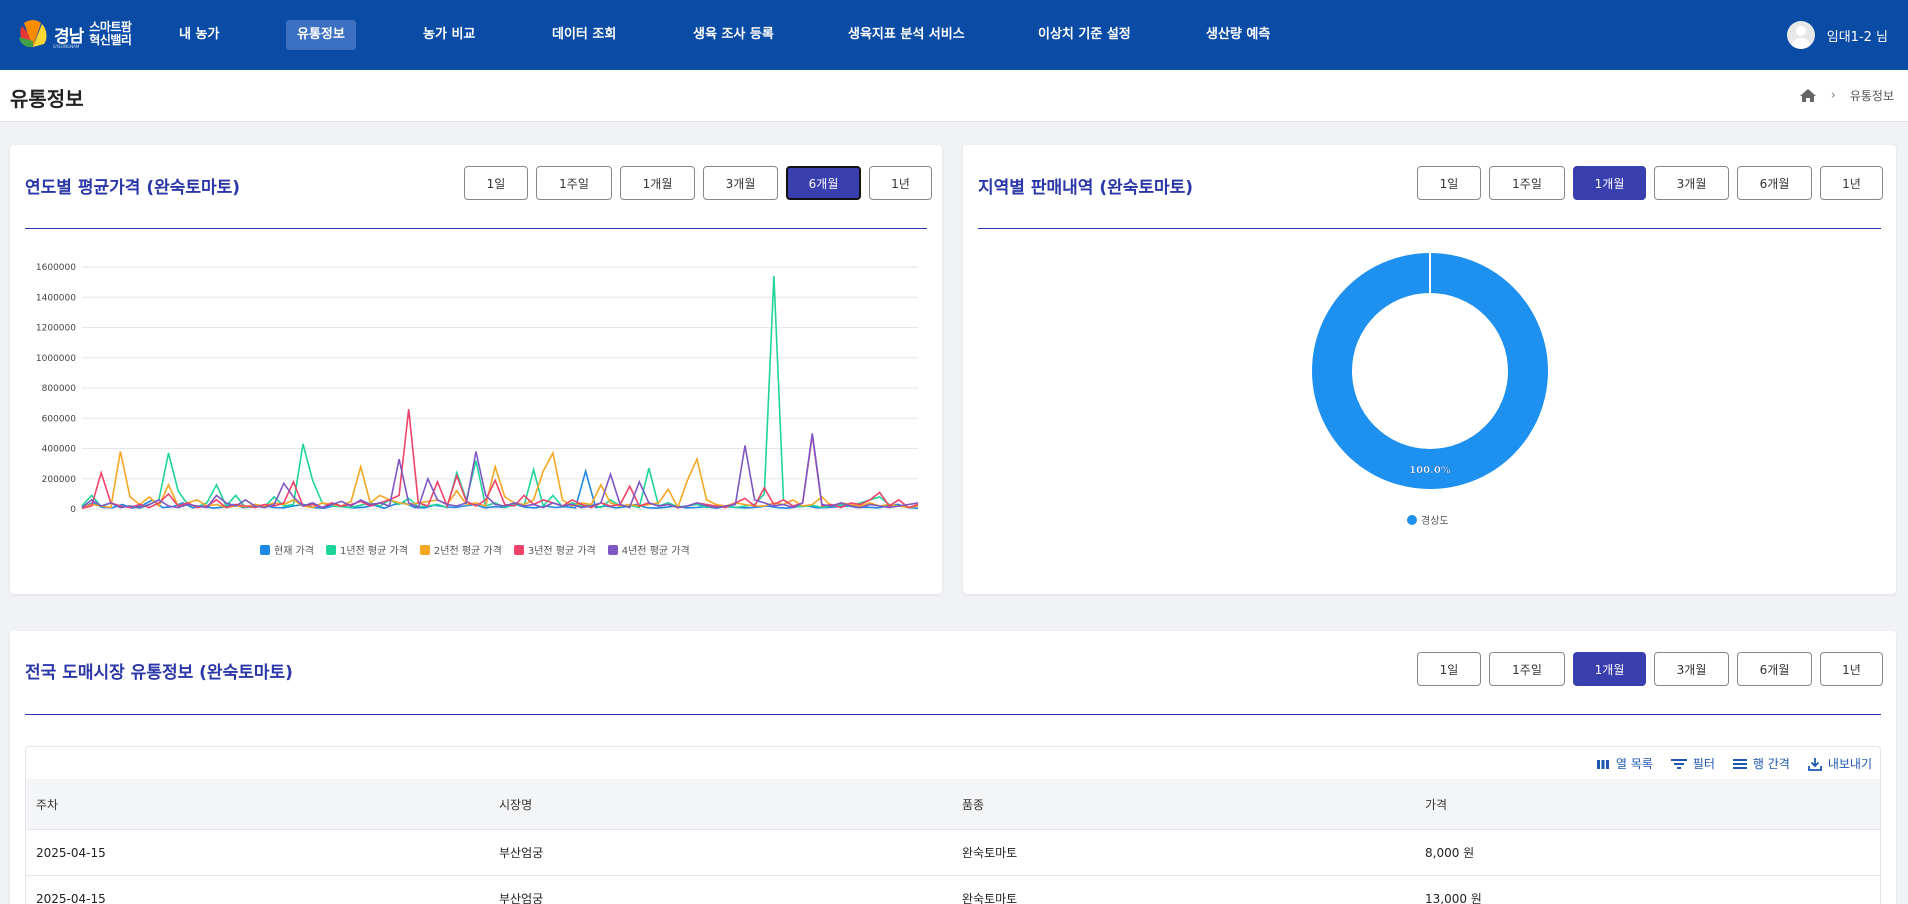 The image size is (1908, 904). I want to click on price-period-buttons: 1일 1주일 1개월 3개월 6개월 1년, so click(698, 183).